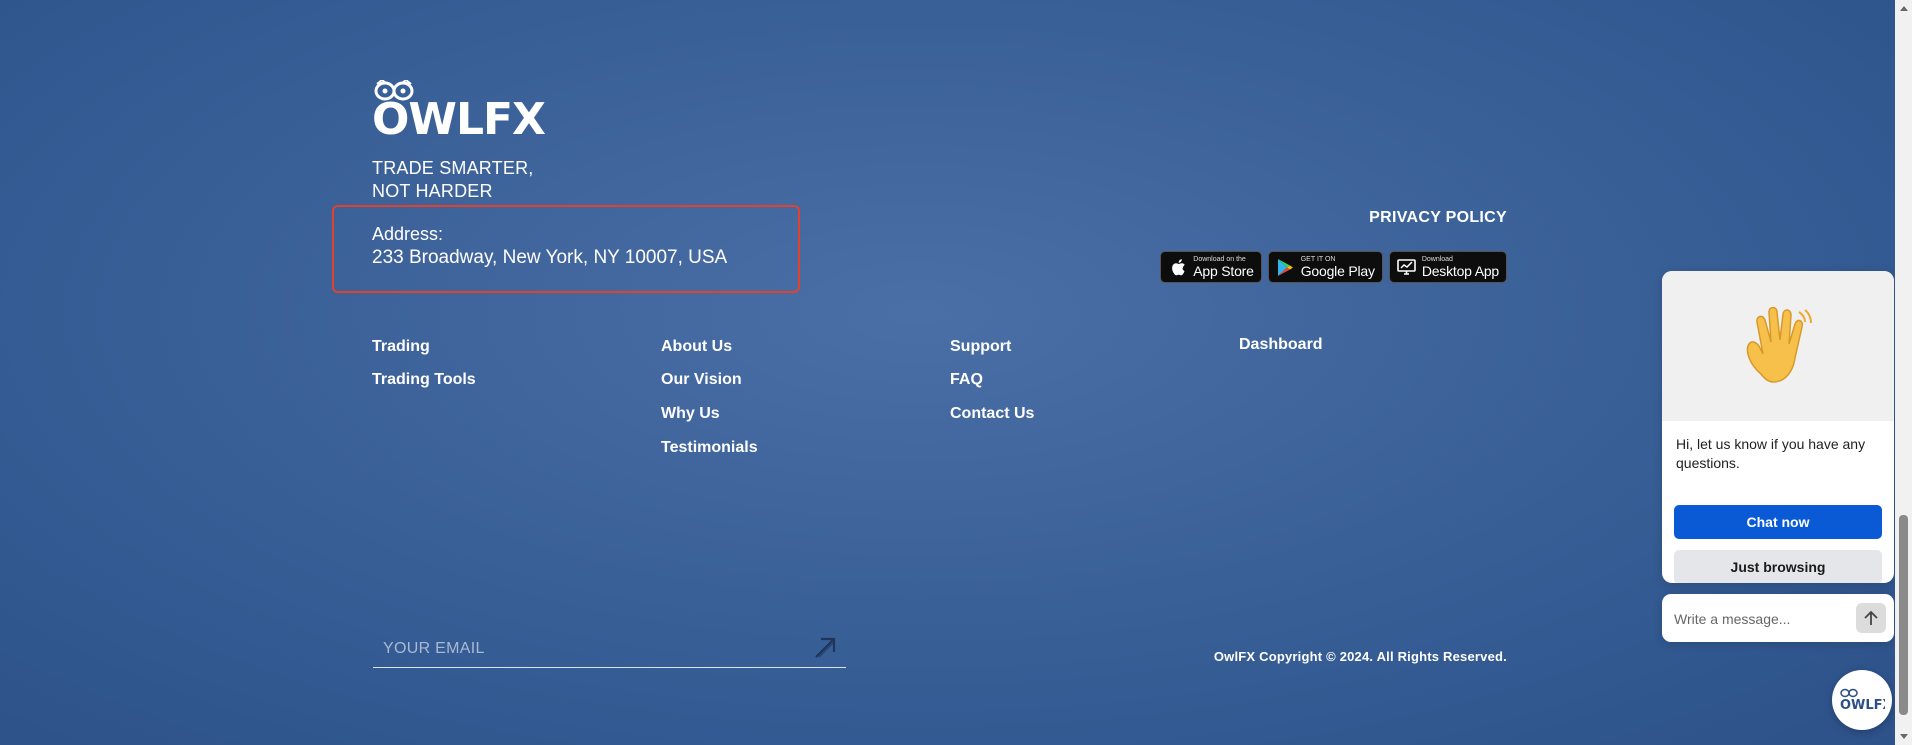 This screenshot has height=745, width=1912. Describe the element at coordinates (1759, 619) in the screenshot. I see `chat-message-input` at that location.